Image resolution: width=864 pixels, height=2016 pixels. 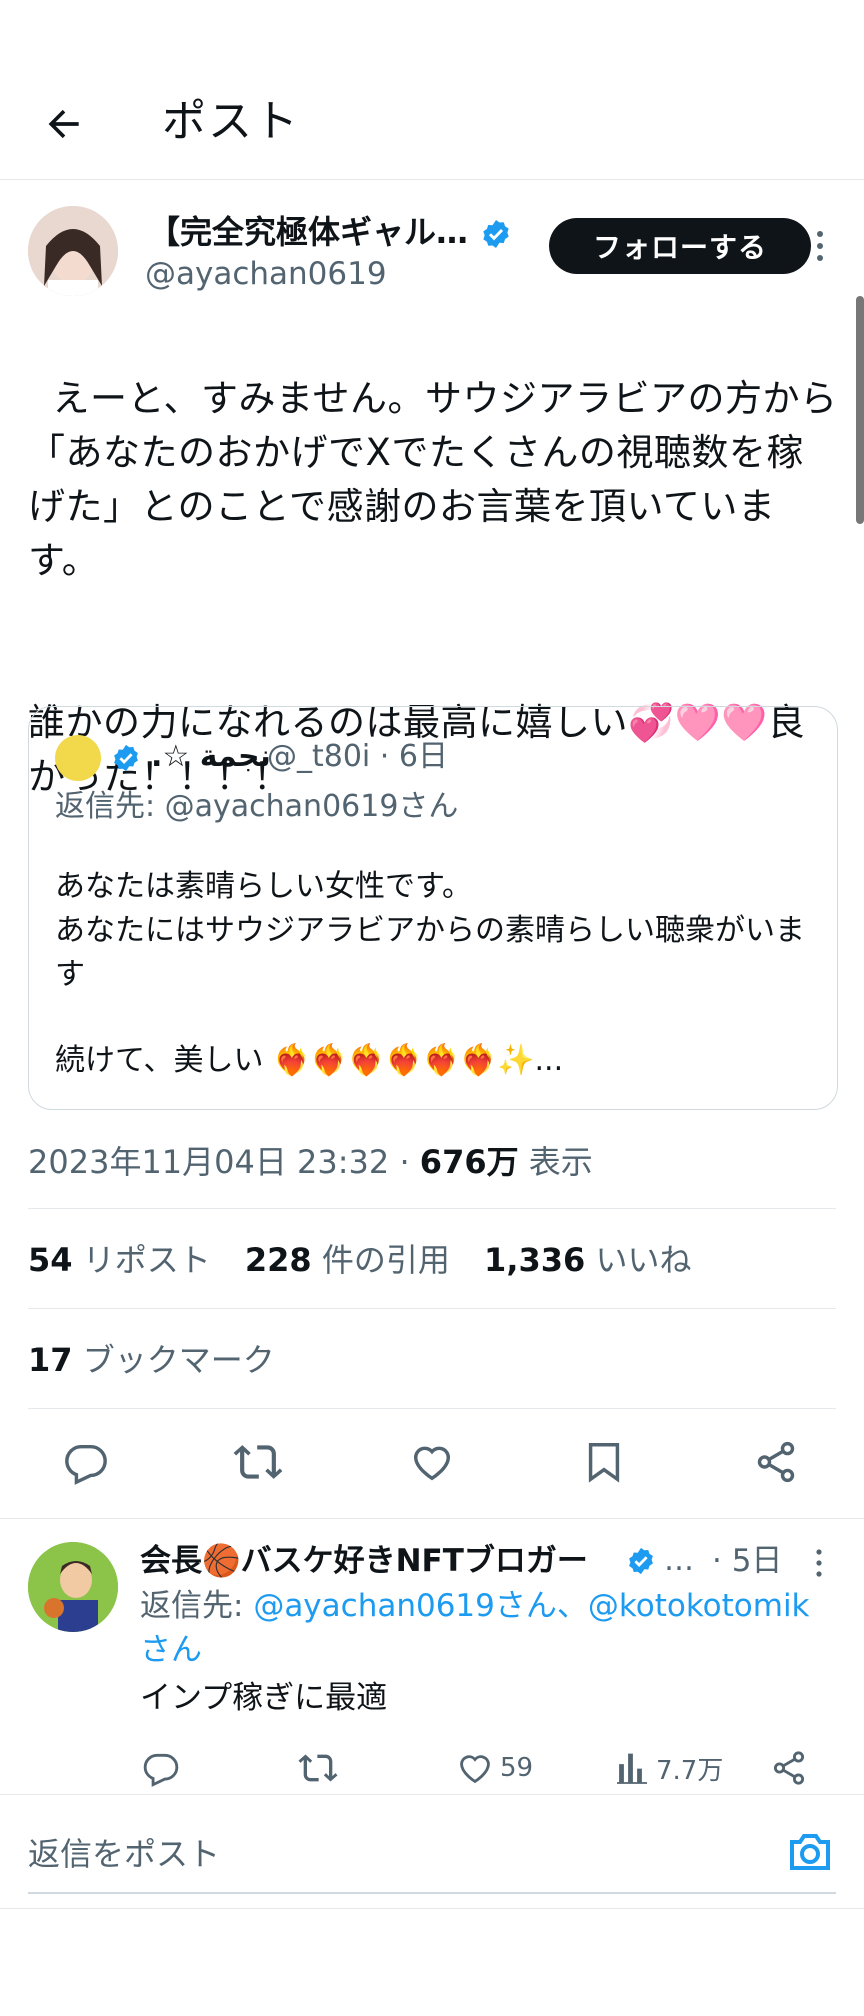 I want to click on post-action-bar, so click(x=432, y=1462).